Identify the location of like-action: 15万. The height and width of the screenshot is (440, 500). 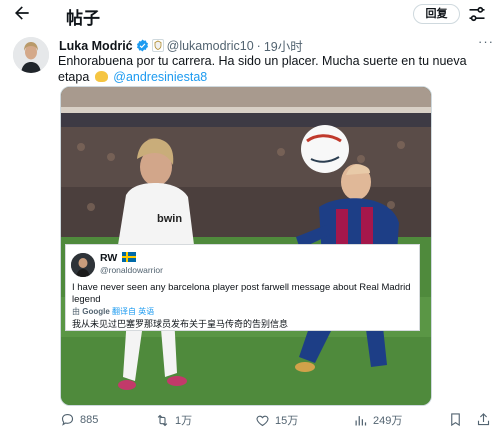
(276, 420).